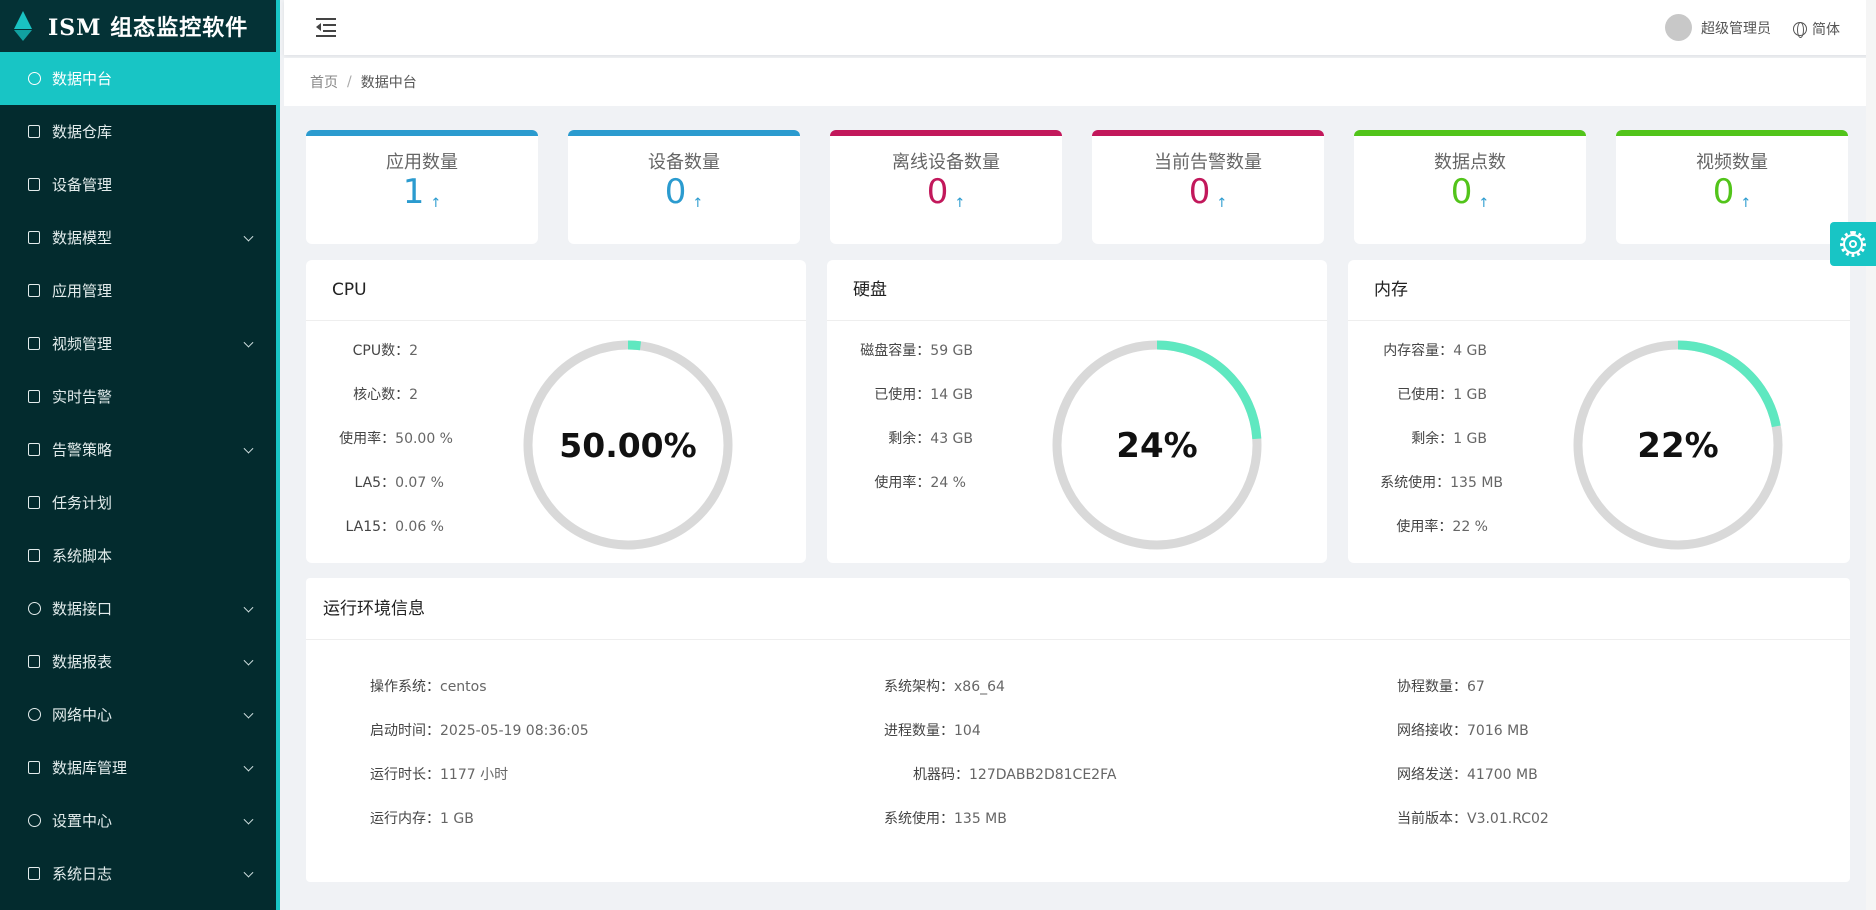 The image size is (1876, 910). I want to click on breadcrumb: 首页 / 数据中台, so click(1080, 82).